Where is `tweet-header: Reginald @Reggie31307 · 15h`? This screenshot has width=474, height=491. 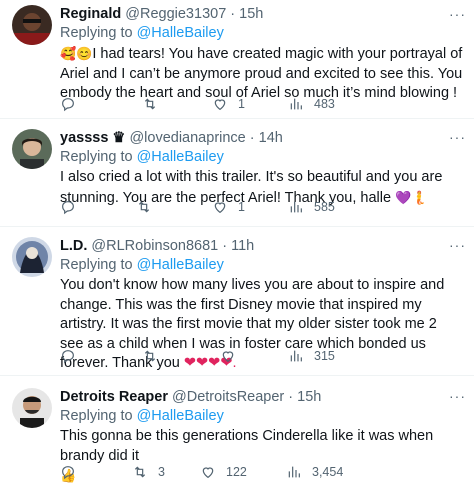
tweet-header: Reginald @Reggie31307 · 15h is located at coordinates (262, 14).